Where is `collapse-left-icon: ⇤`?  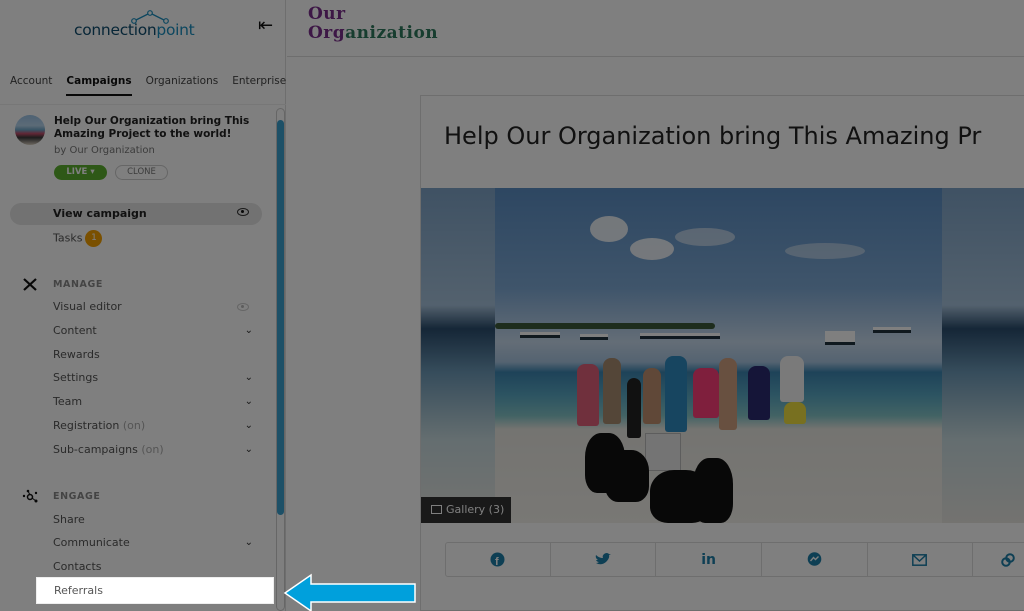 collapse-left-icon: ⇤ is located at coordinates (266, 25).